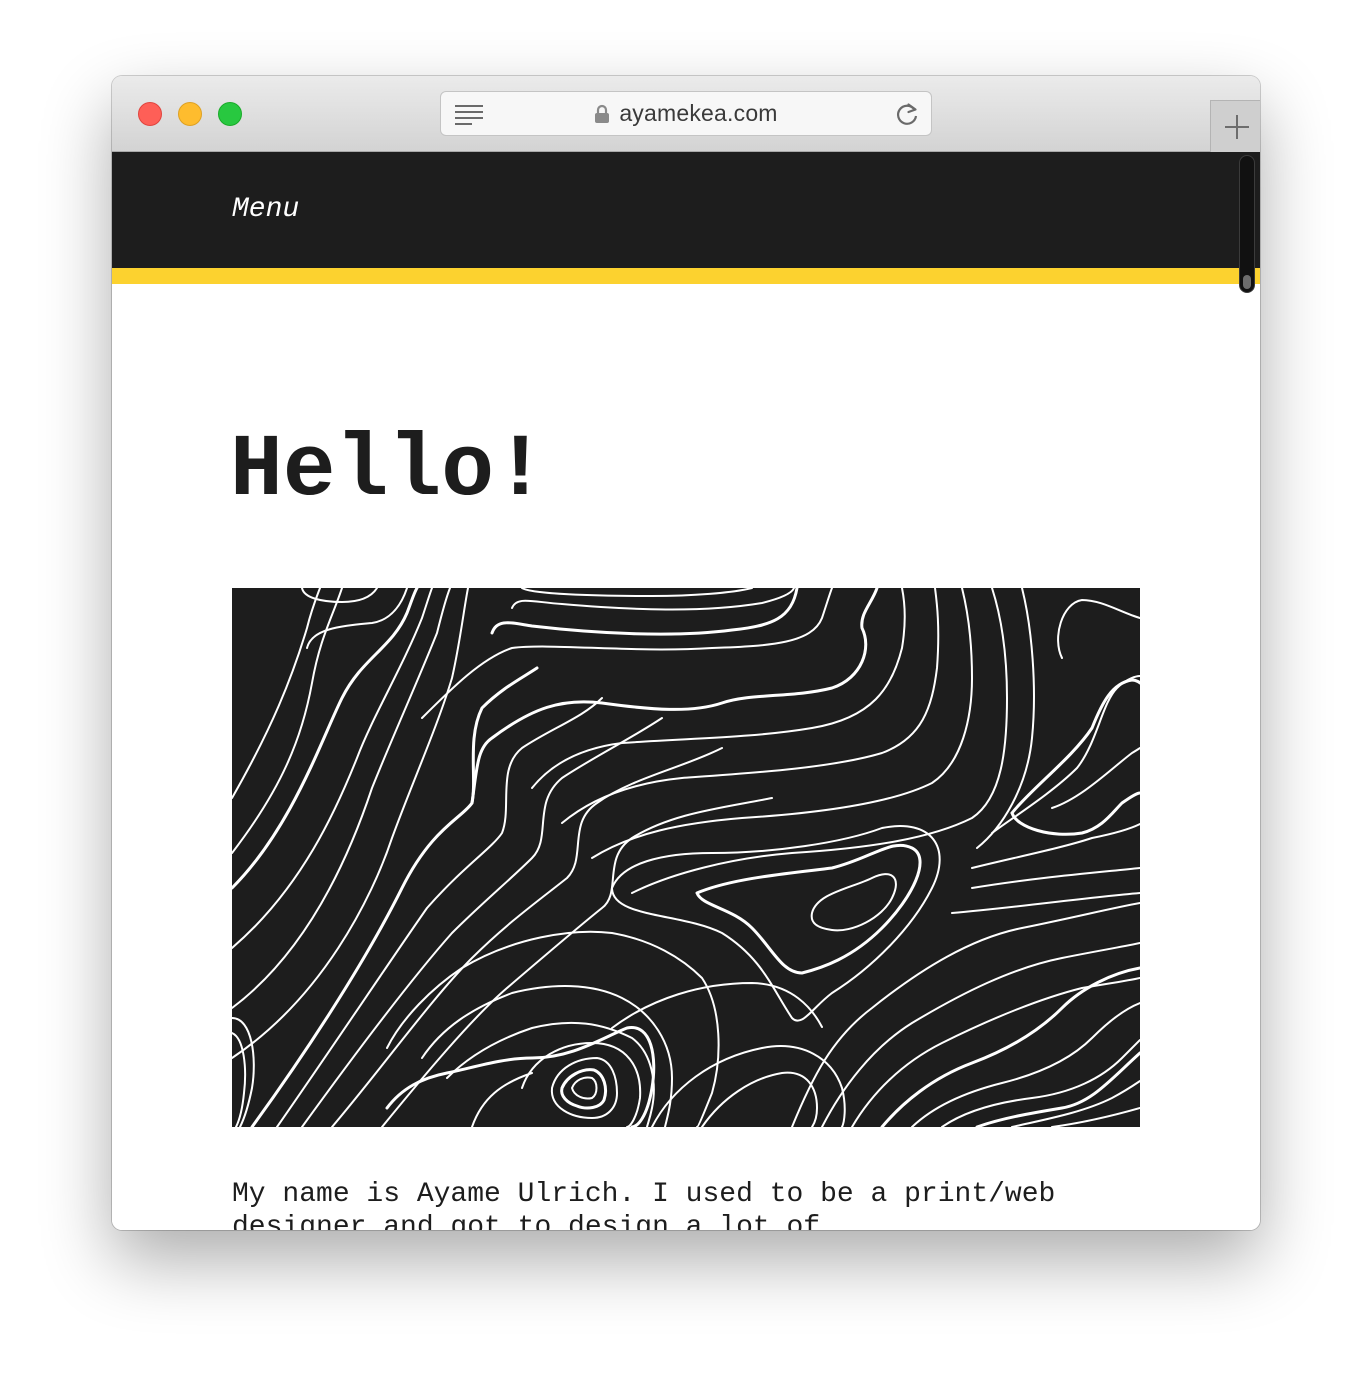 The height and width of the screenshot is (1378, 1372). What do you see at coordinates (686, 210) in the screenshot?
I see `site-navbar: Menu` at bounding box center [686, 210].